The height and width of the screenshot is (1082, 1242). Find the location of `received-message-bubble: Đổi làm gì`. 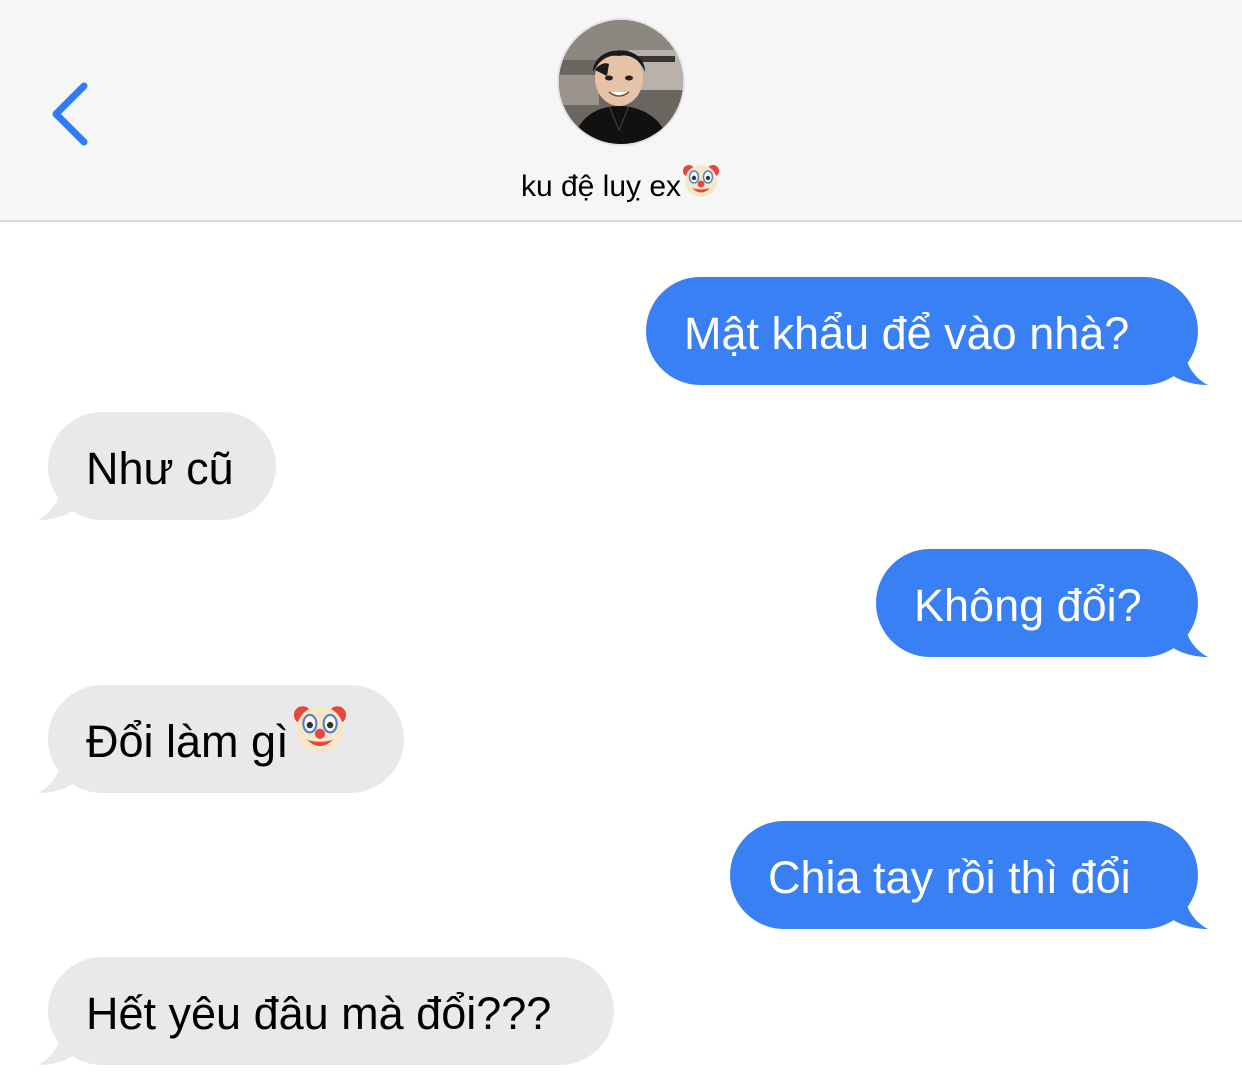

received-message-bubble: Đổi làm gì is located at coordinates (221, 740).